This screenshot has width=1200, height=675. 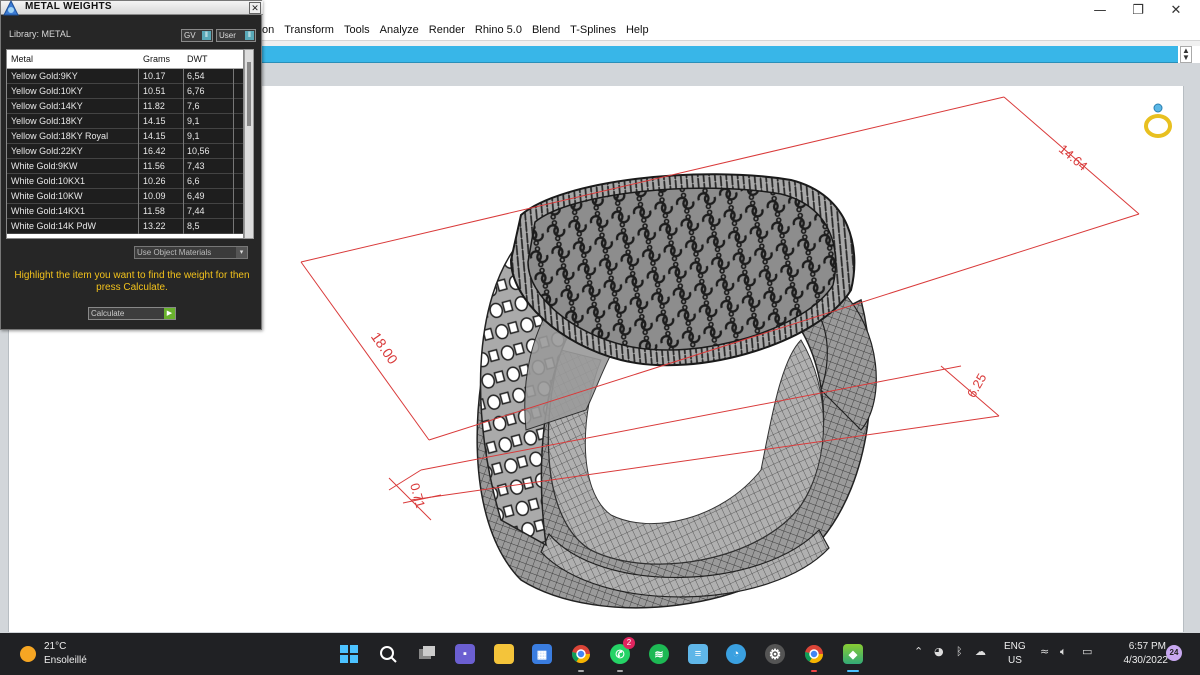 I want to click on column-header-dwt: DWT, so click(x=197, y=59).